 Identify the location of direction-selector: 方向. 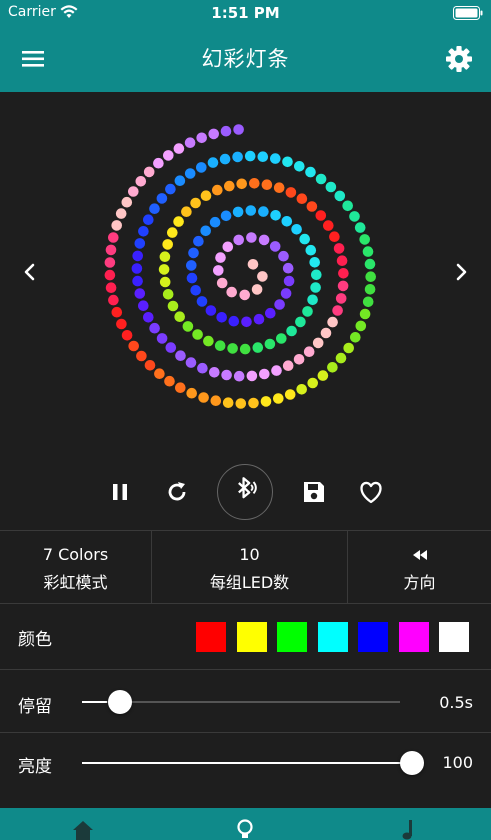
(419, 567).